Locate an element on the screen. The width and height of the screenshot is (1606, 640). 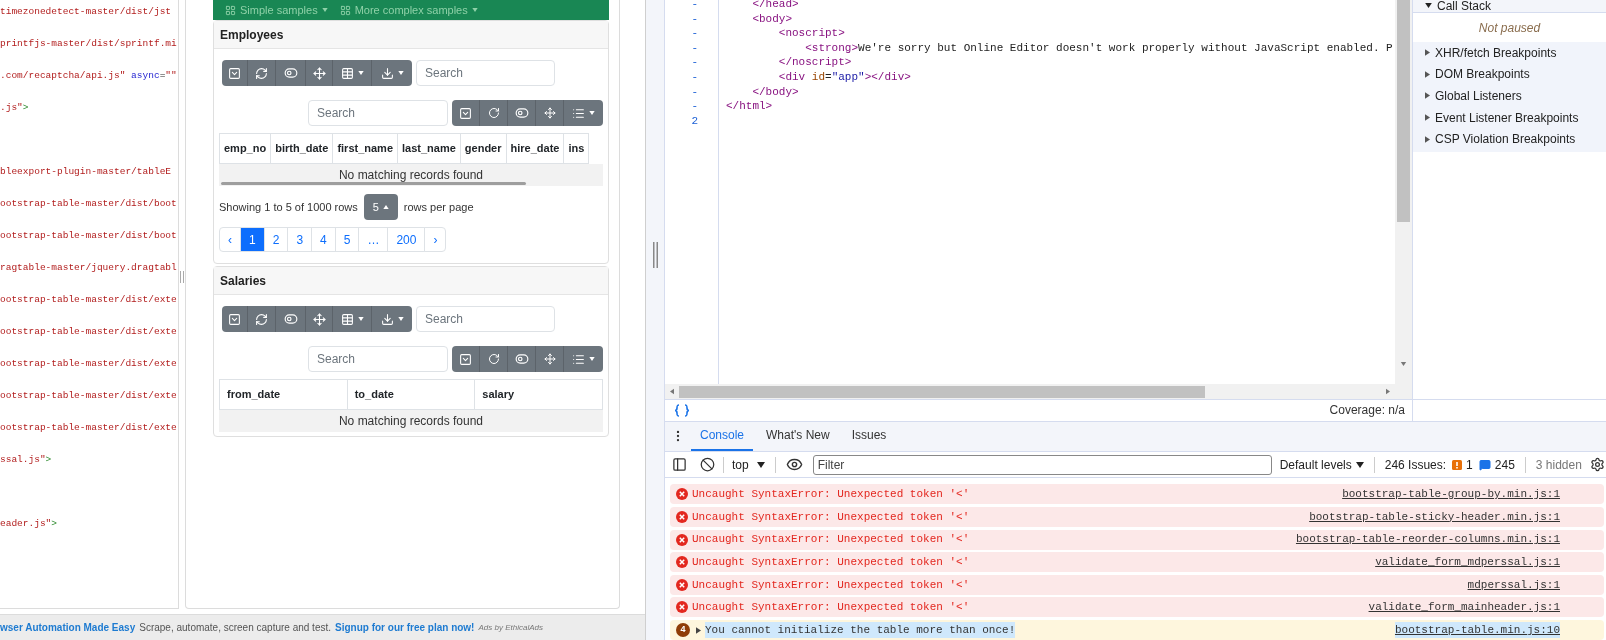
move-icon is located at coordinates (319, 73).